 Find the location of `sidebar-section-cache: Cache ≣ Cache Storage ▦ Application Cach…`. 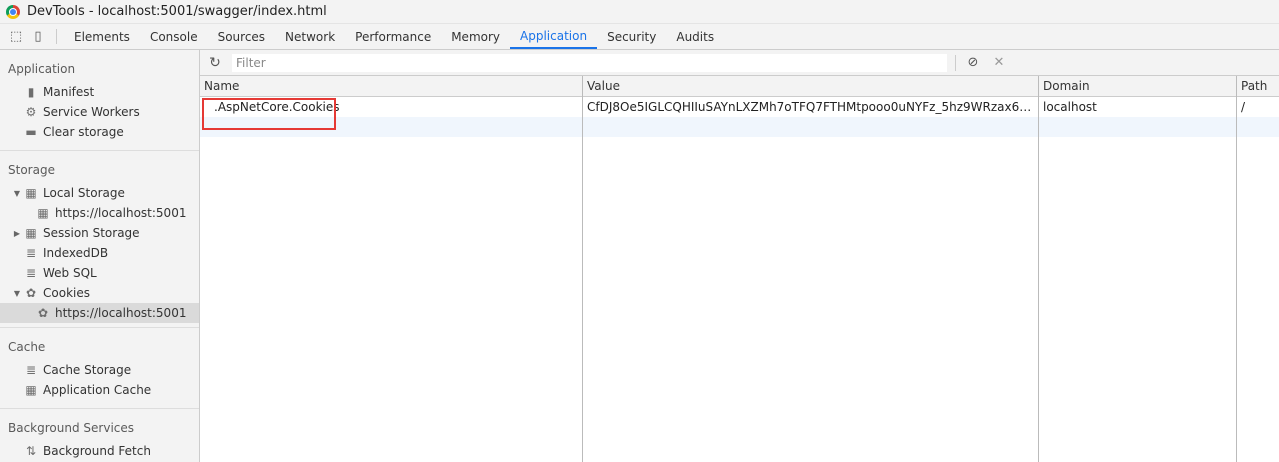

sidebar-section-cache: Cache ≣ Cache Storage ▦ Application Cach… is located at coordinates (99, 368).